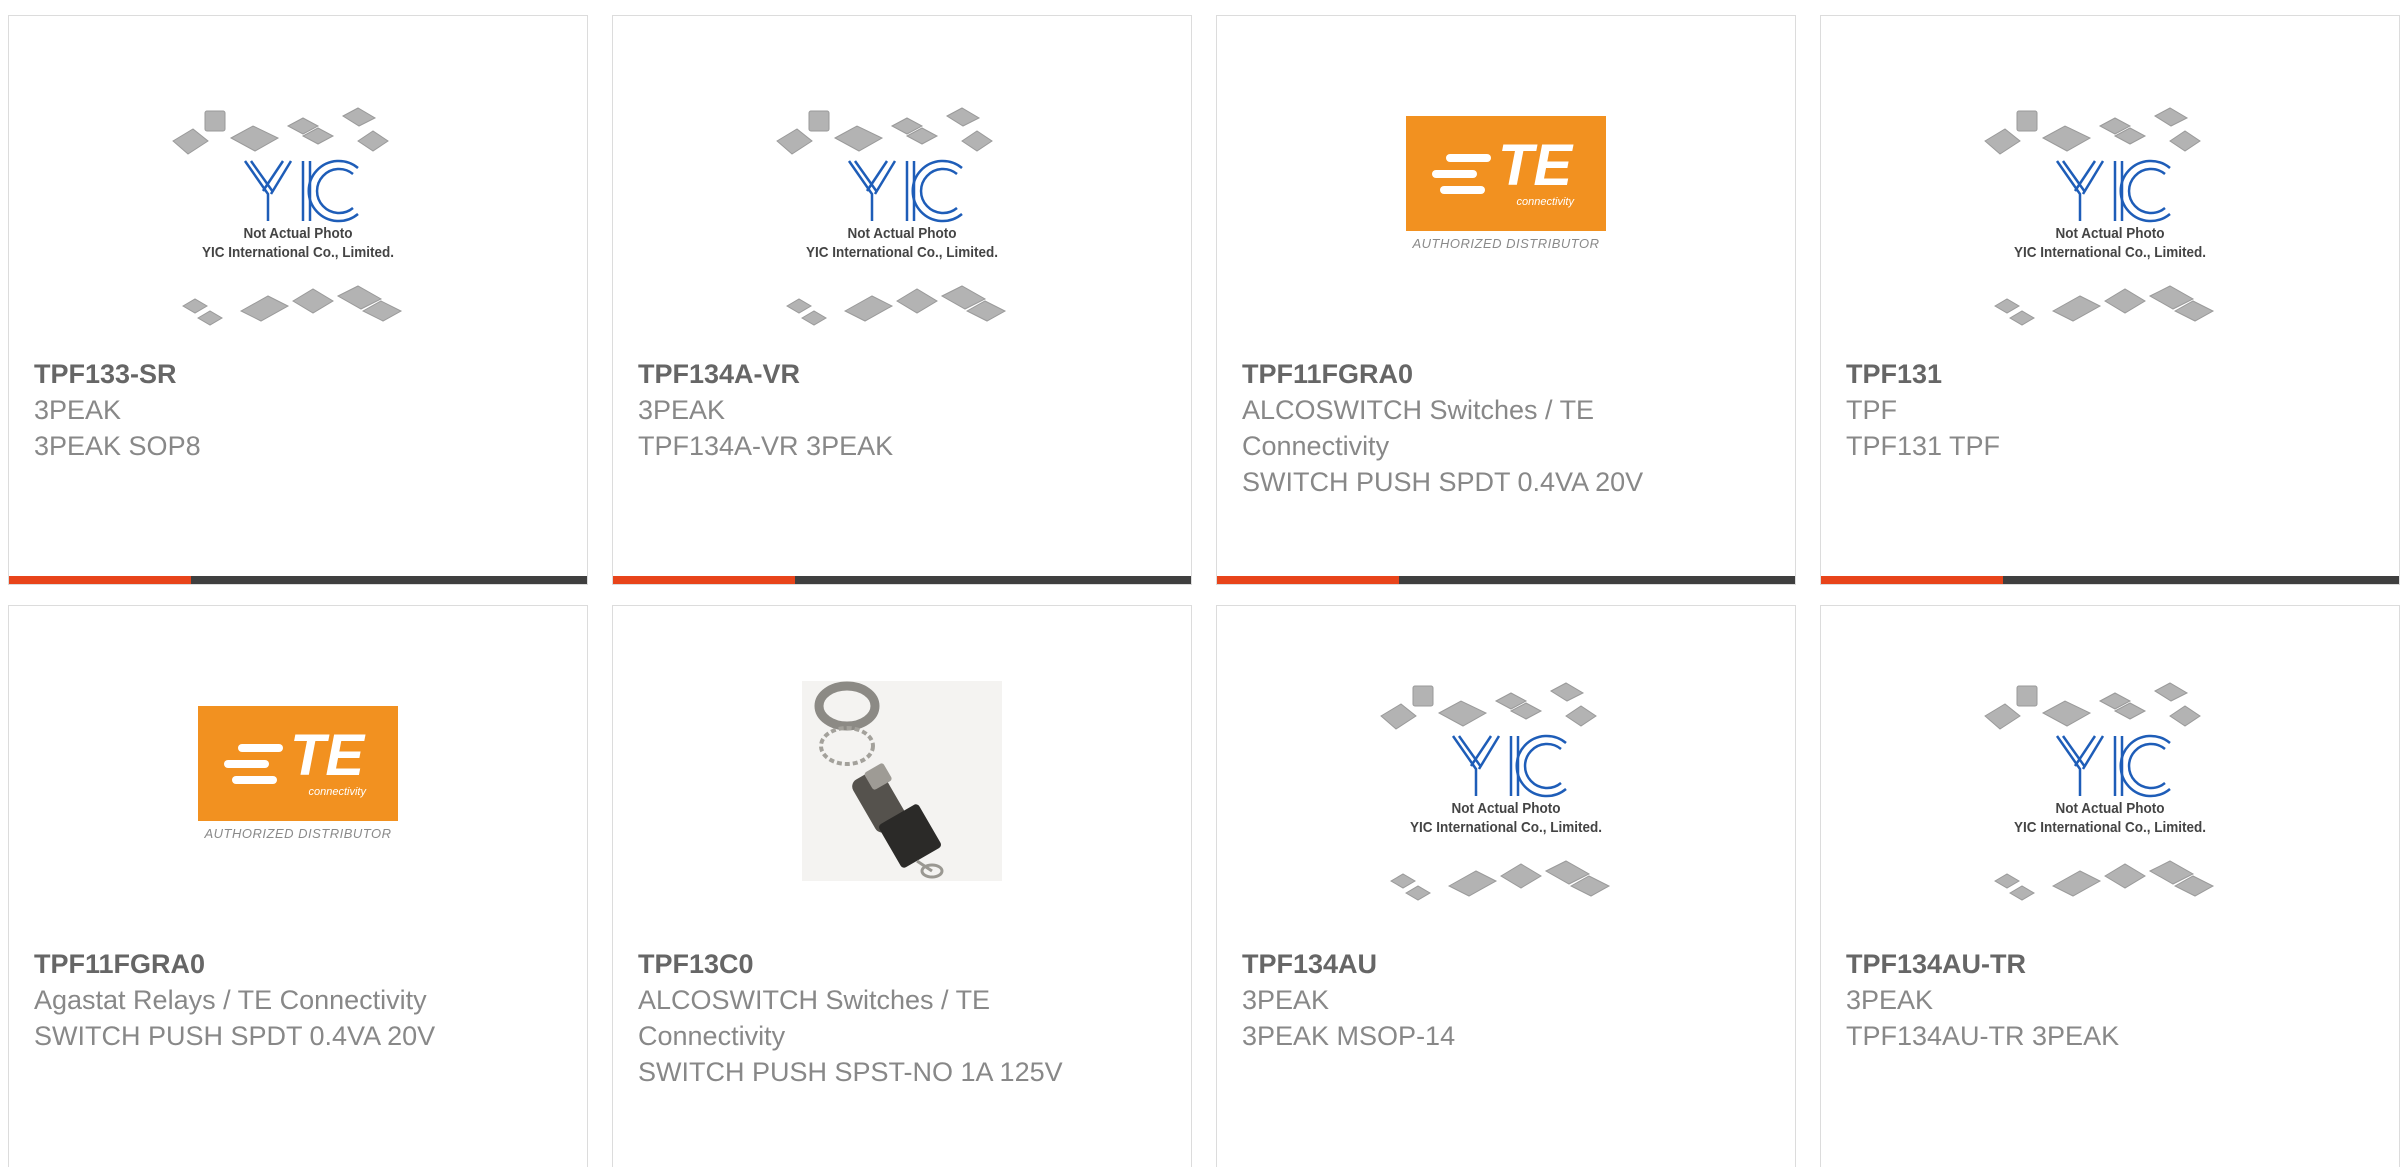  Describe the element at coordinates (2066, 964) in the screenshot. I see `part-number: TPF134AU-TR` at that location.